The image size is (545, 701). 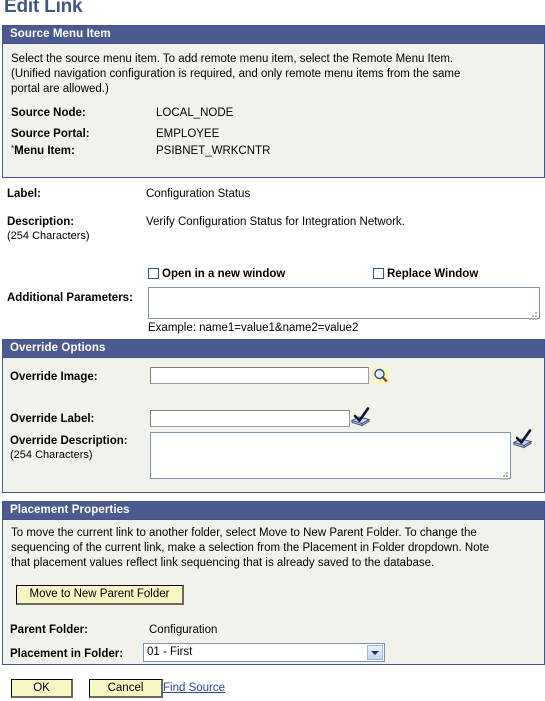 What do you see at coordinates (69, 448) in the screenshot?
I see `override-description-label-wrap: Override Description: (254 Characters)` at bounding box center [69, 448].